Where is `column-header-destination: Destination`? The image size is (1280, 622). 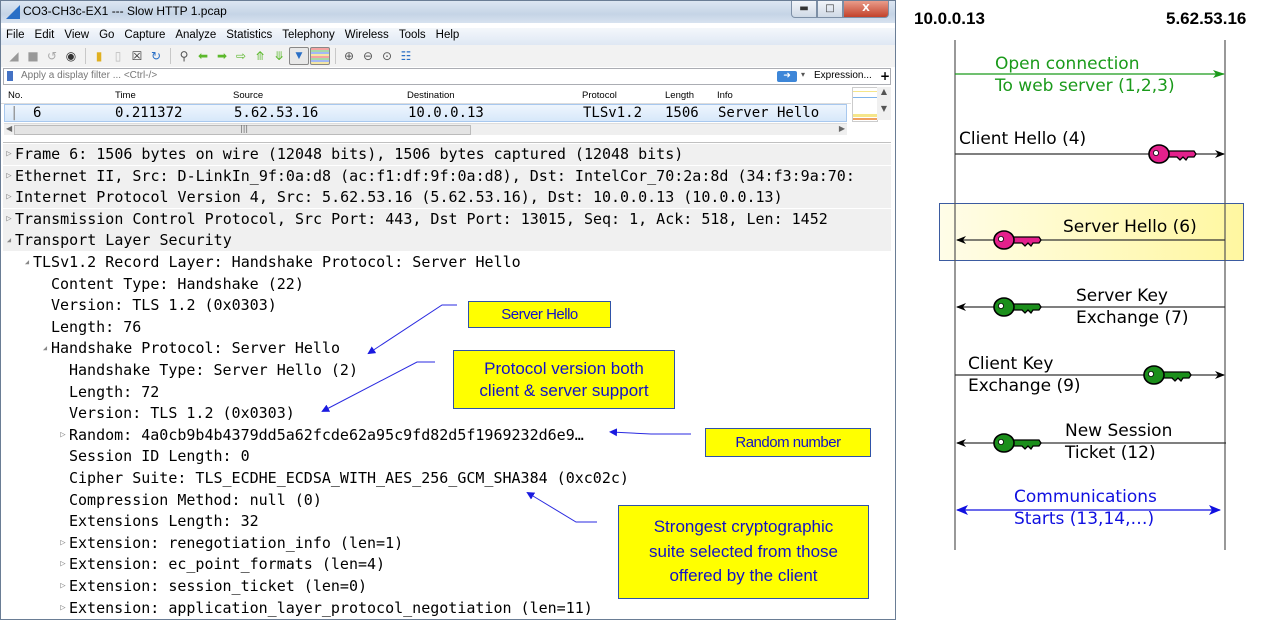 column-header-destination: Destination is located at coordinates (431, 95).